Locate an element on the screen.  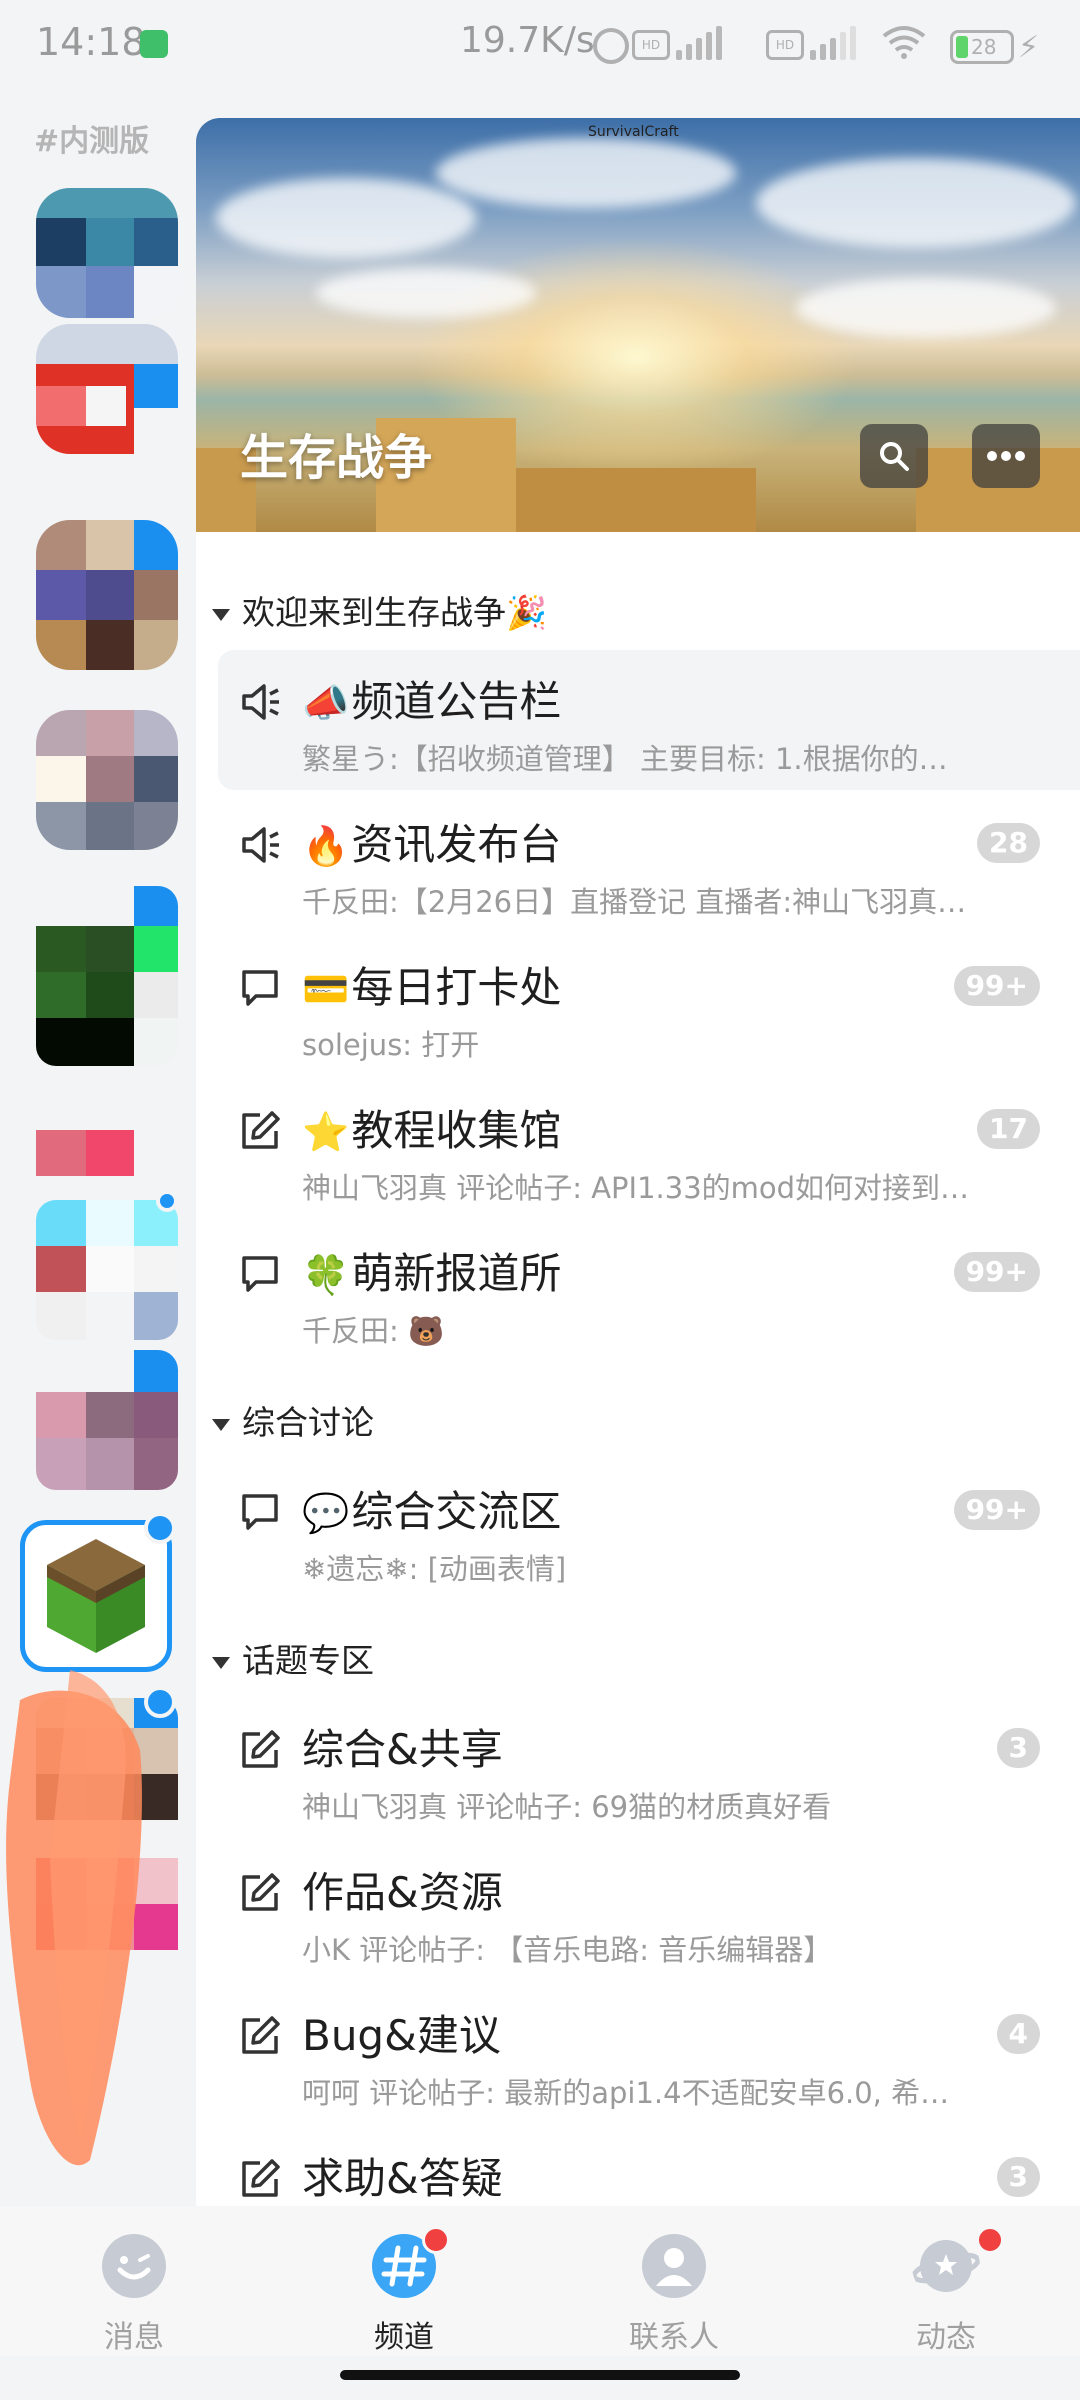
category-header: 综合讨论 is located at coordinates (293, 1420).